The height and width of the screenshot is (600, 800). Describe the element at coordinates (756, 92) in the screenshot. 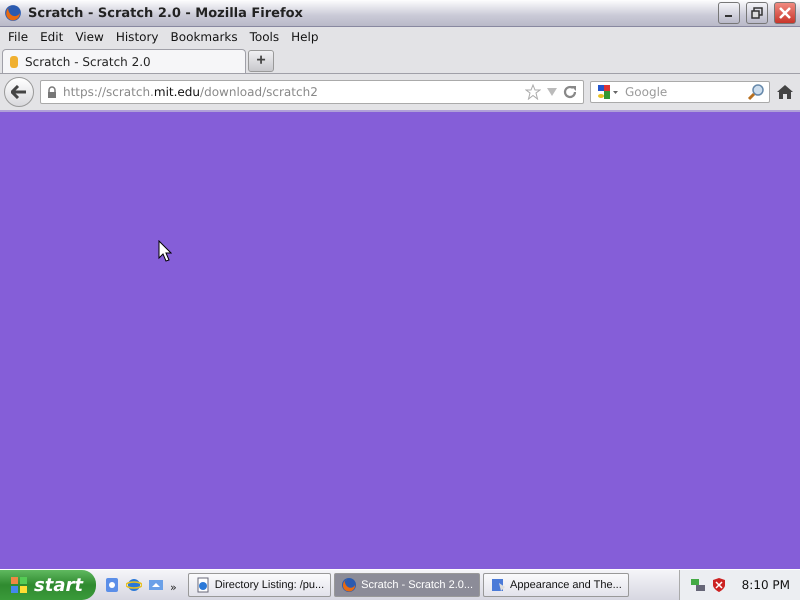

I see `search-icon` at that location.